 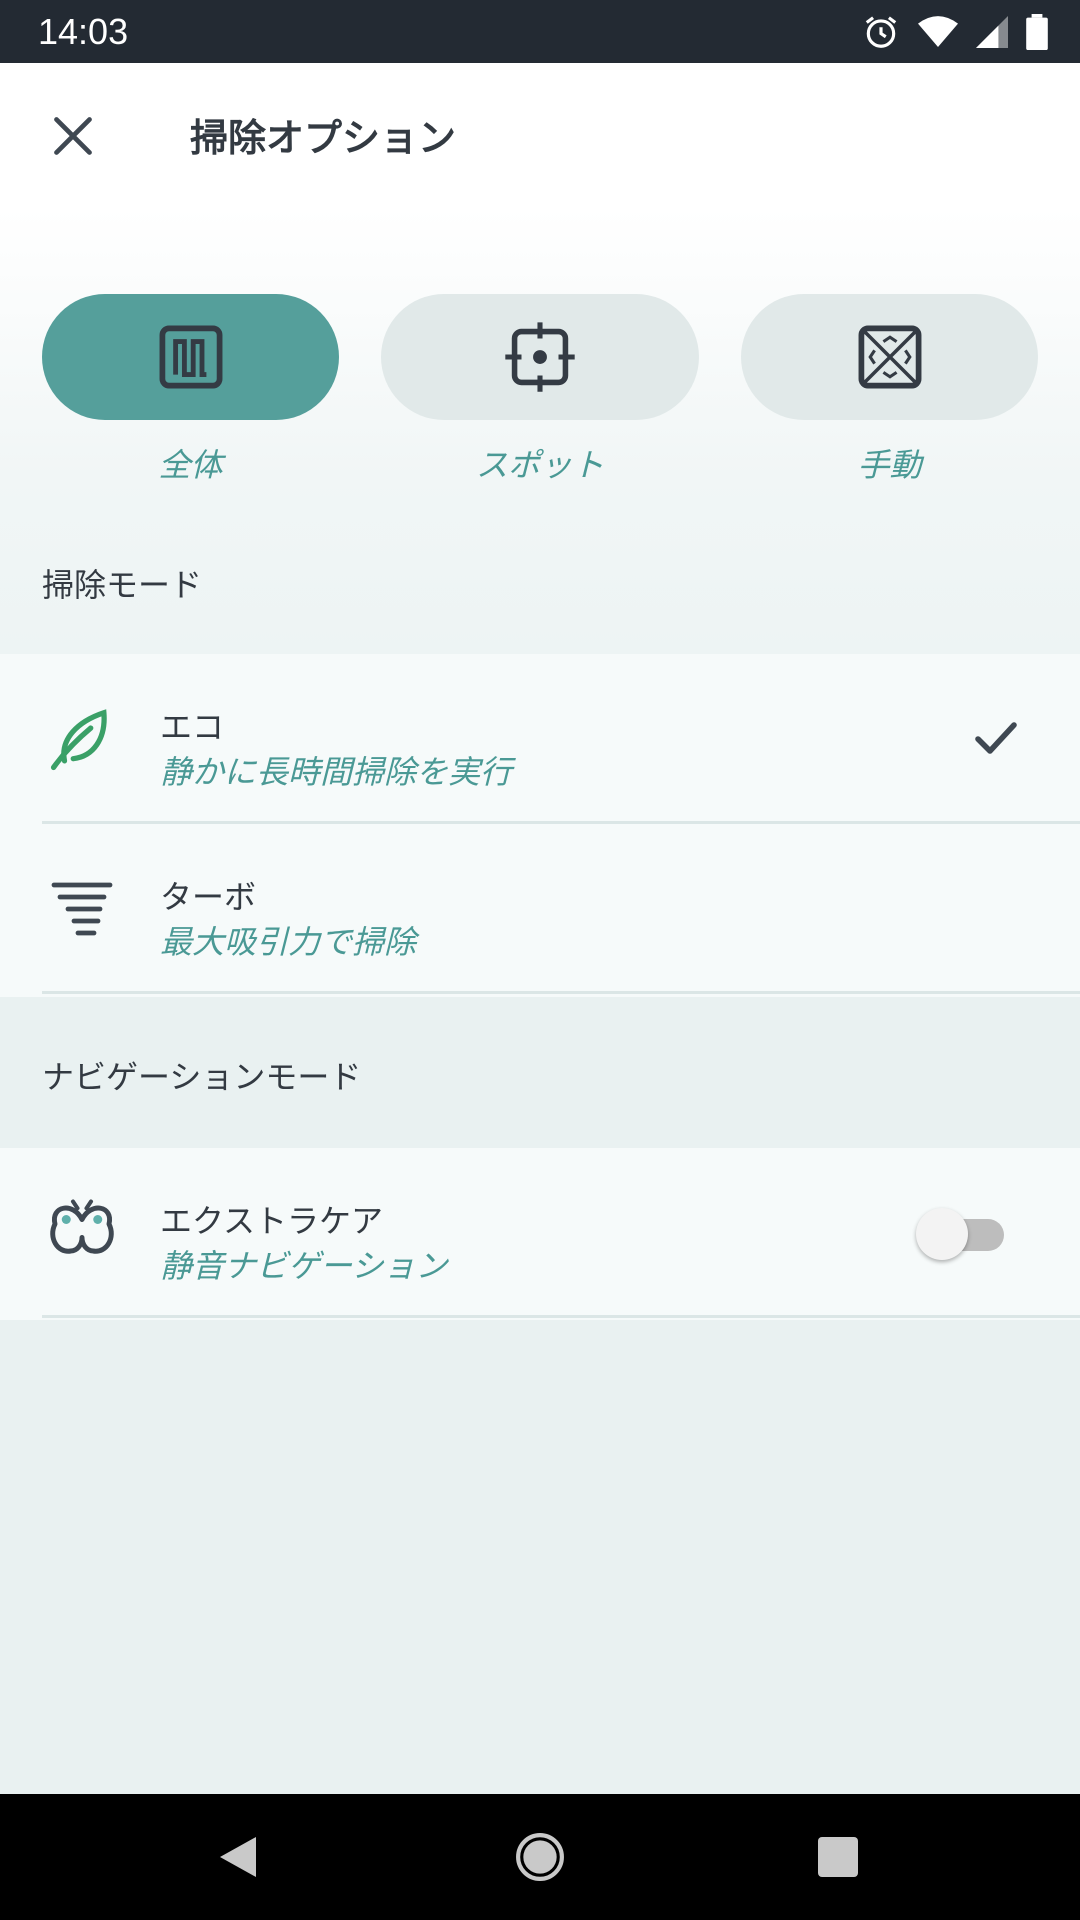 What do you see at coordinates (82, 1233) in the screenshot?
I see `butterfly-icon` at bounding box center [82, 1233].